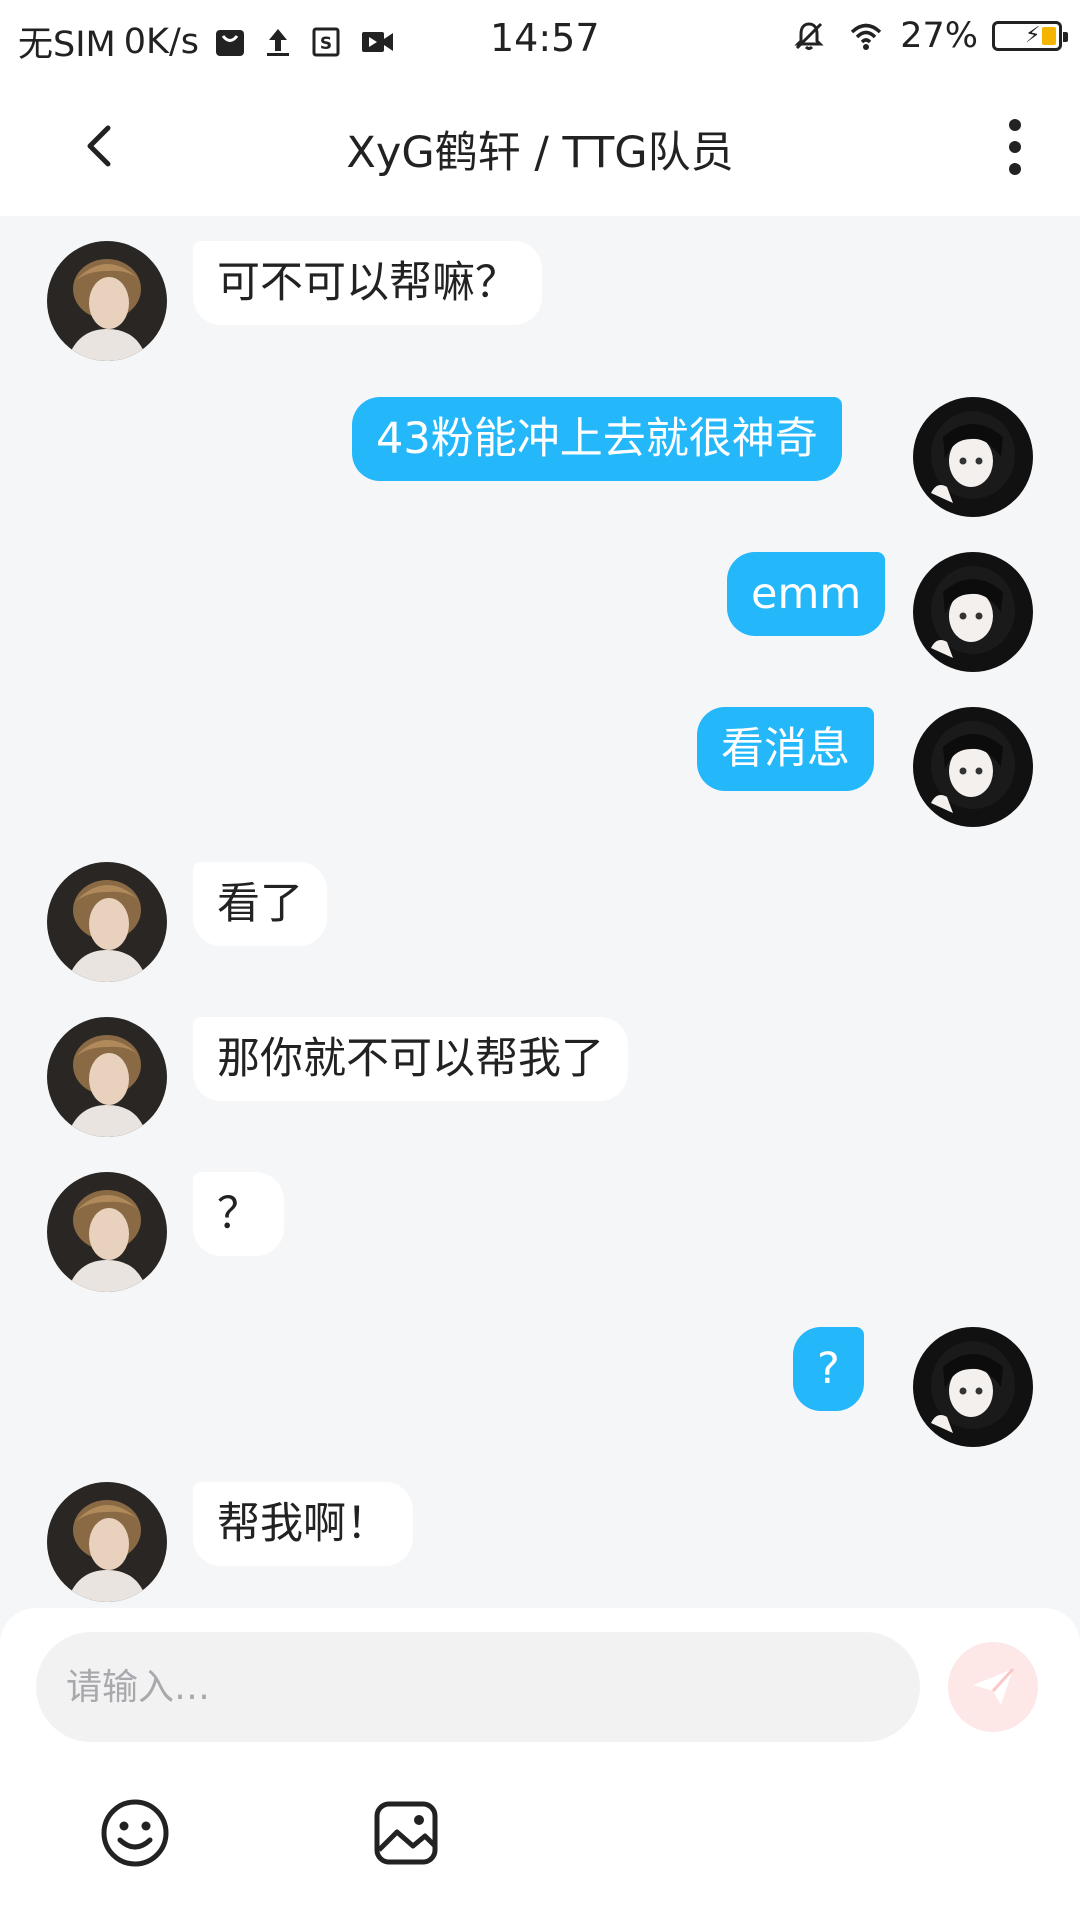 The width and height of the screenshot is (1080, 1920). Describe the element at coordinates (238, 1214) in the screenshot. I see `message-bubble-incoming: ？` at that location.